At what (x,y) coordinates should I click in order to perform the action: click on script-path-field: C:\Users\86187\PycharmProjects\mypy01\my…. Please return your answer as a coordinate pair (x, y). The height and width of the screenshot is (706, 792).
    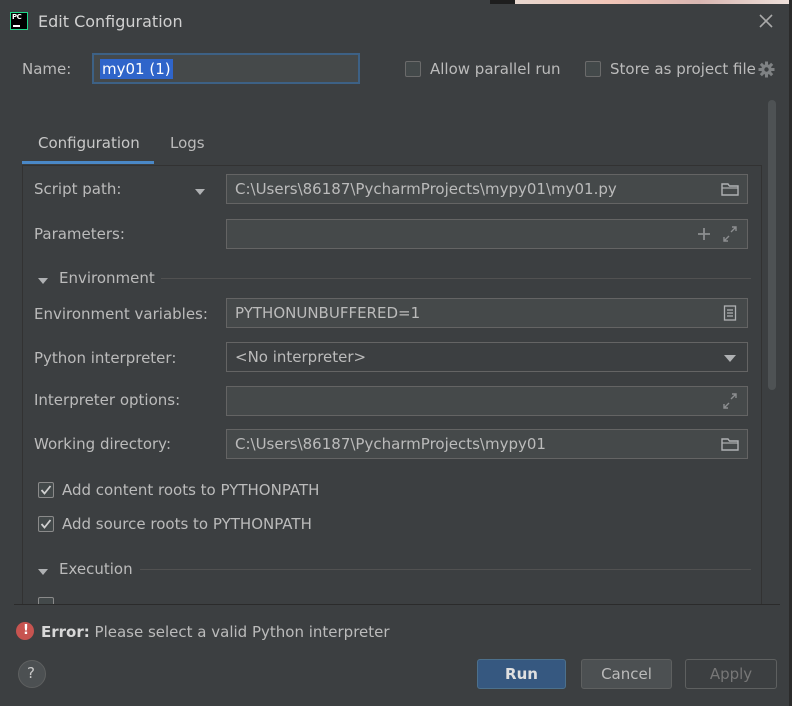
    Looking at the image, I should click on (487, 189).